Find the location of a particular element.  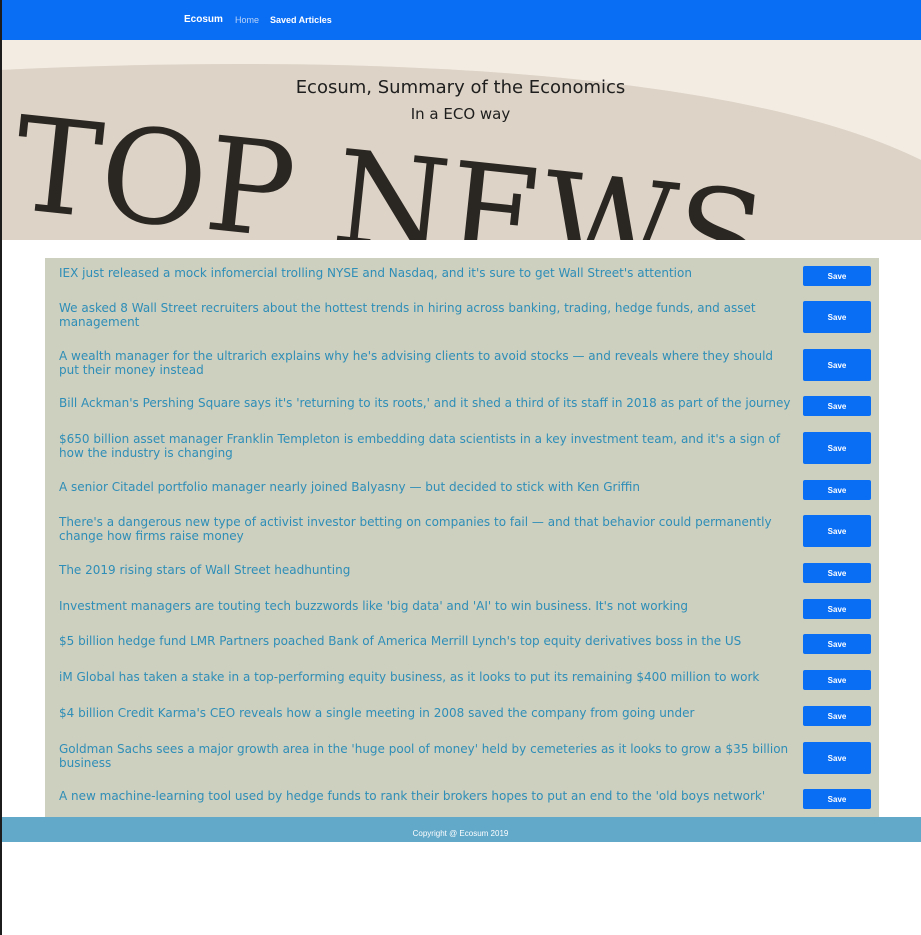

page-title: Ecosum, Summary of the Economics is located at coordinates (460, 87).